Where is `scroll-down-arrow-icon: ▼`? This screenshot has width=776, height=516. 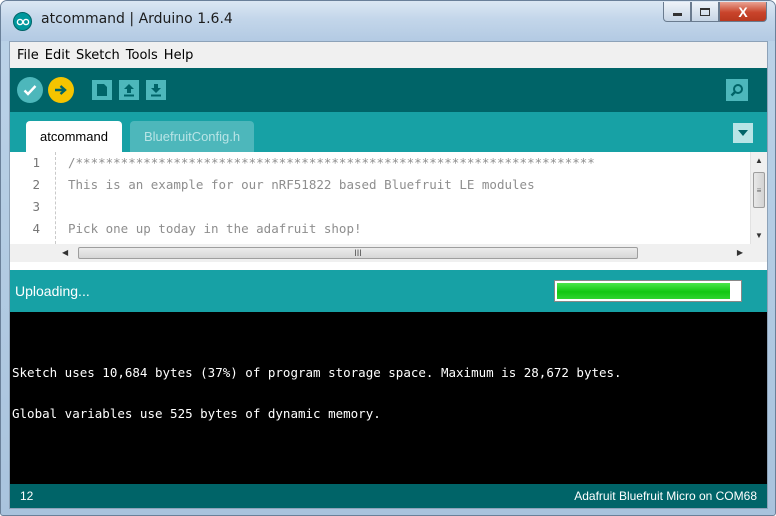 scroll-down-arrow-icon: ▼ is located at coordinates (759, 235).